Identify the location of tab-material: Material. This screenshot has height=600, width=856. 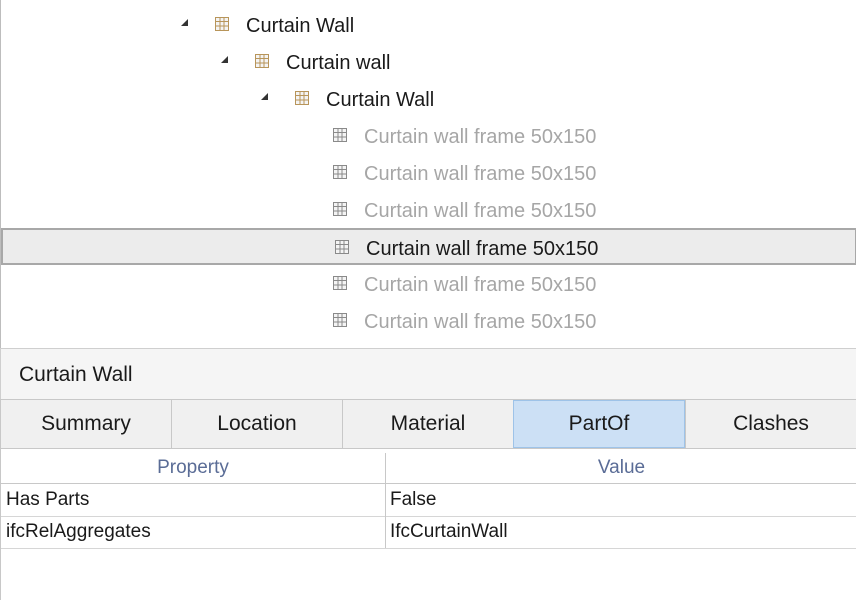
(427, 424).